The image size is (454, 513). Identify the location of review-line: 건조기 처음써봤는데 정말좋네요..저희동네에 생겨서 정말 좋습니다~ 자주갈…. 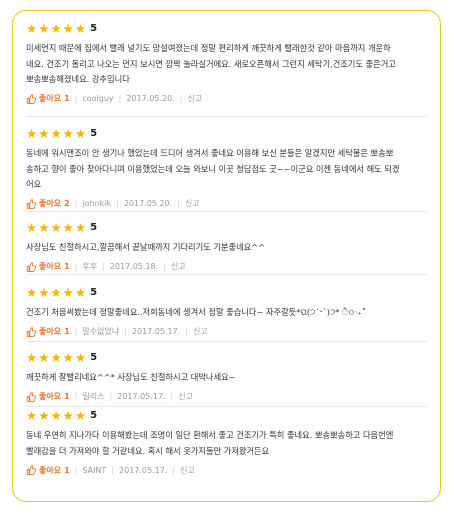
(196, 312).